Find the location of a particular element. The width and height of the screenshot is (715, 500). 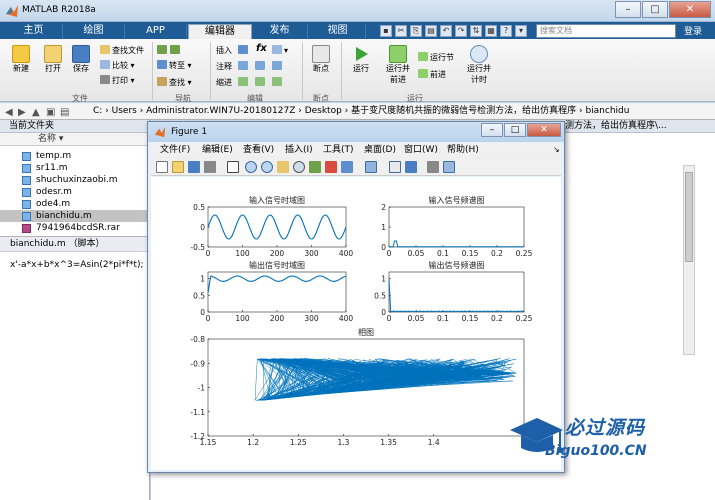

link-plot-icon is located at coordinates (347, 167).